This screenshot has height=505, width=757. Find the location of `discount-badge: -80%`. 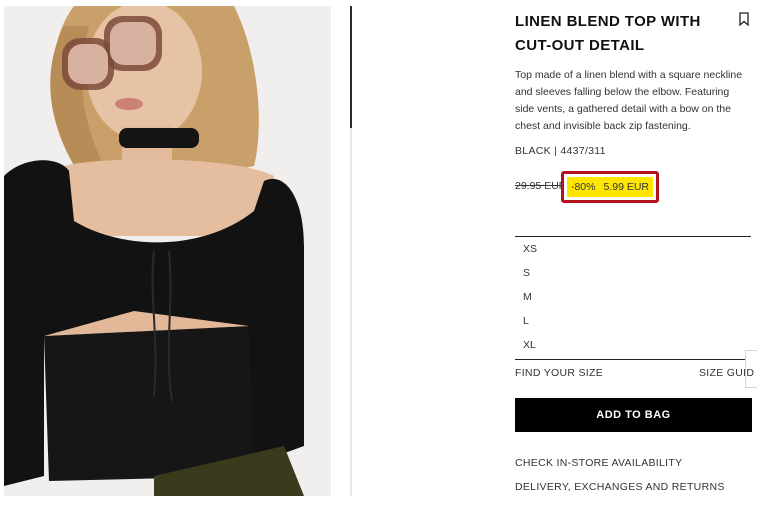

discount-badge: -80% is located at coordinates (583, 187).